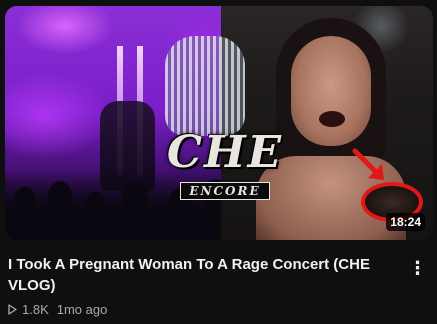  What do you see at coordinates (205, 86) in the screenshot?
I see `masked-figure-graphic` at bounding box center [205, 86].